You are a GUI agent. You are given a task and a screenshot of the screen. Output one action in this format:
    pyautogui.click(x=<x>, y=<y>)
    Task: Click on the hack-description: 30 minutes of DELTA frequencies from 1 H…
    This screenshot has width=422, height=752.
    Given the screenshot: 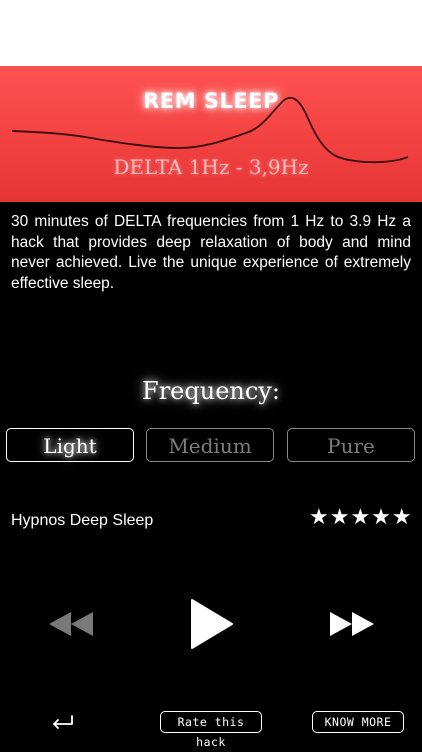 What is the action you would take?
    pyautogui.click(x=211, y=252)
    